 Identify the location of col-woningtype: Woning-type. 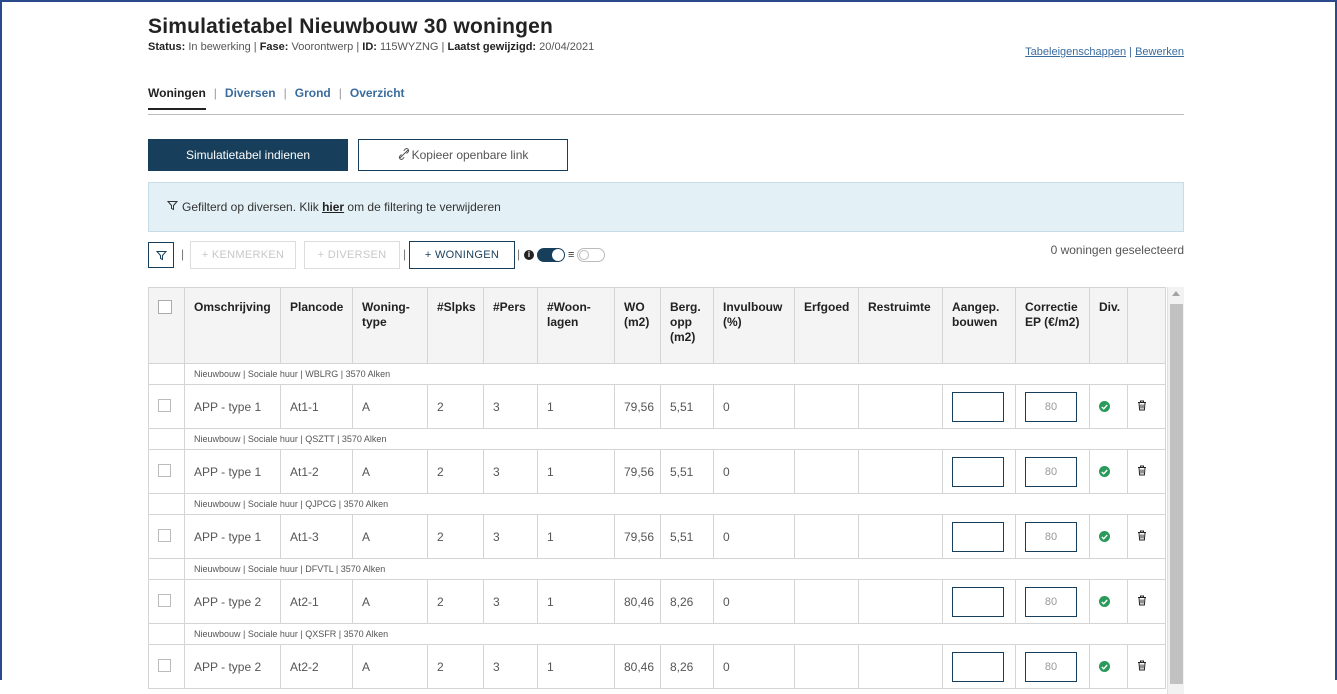
(390, 325).